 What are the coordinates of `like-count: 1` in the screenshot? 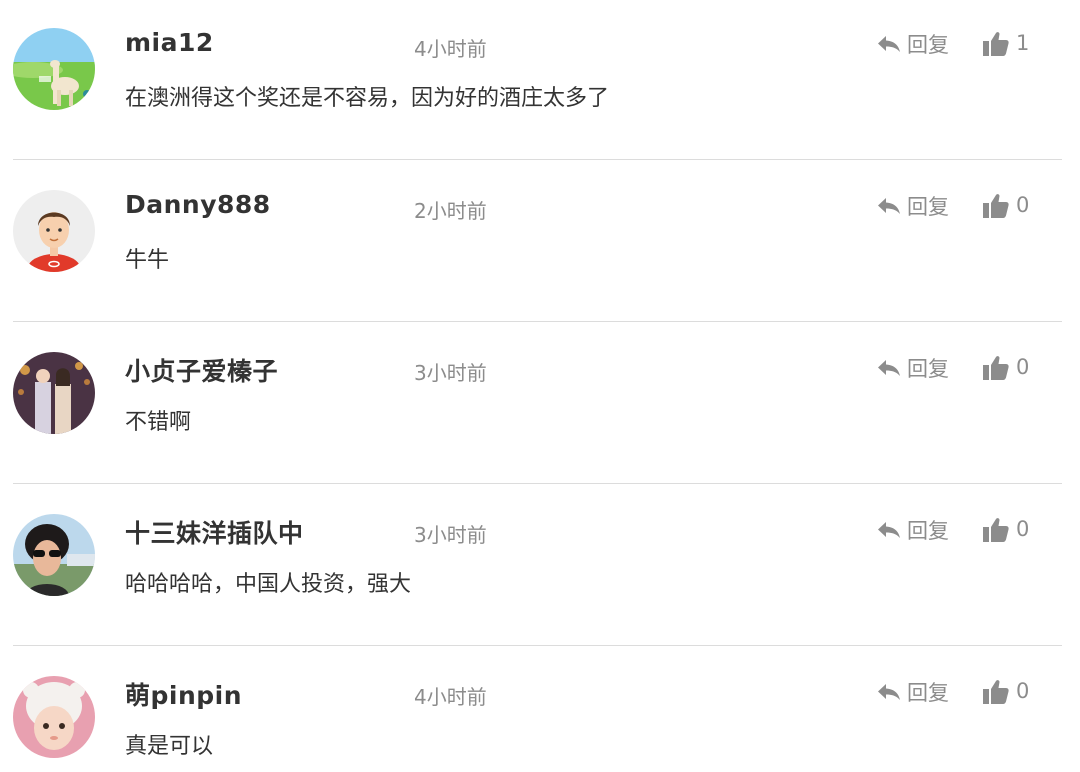 It's located at (1023, 43).